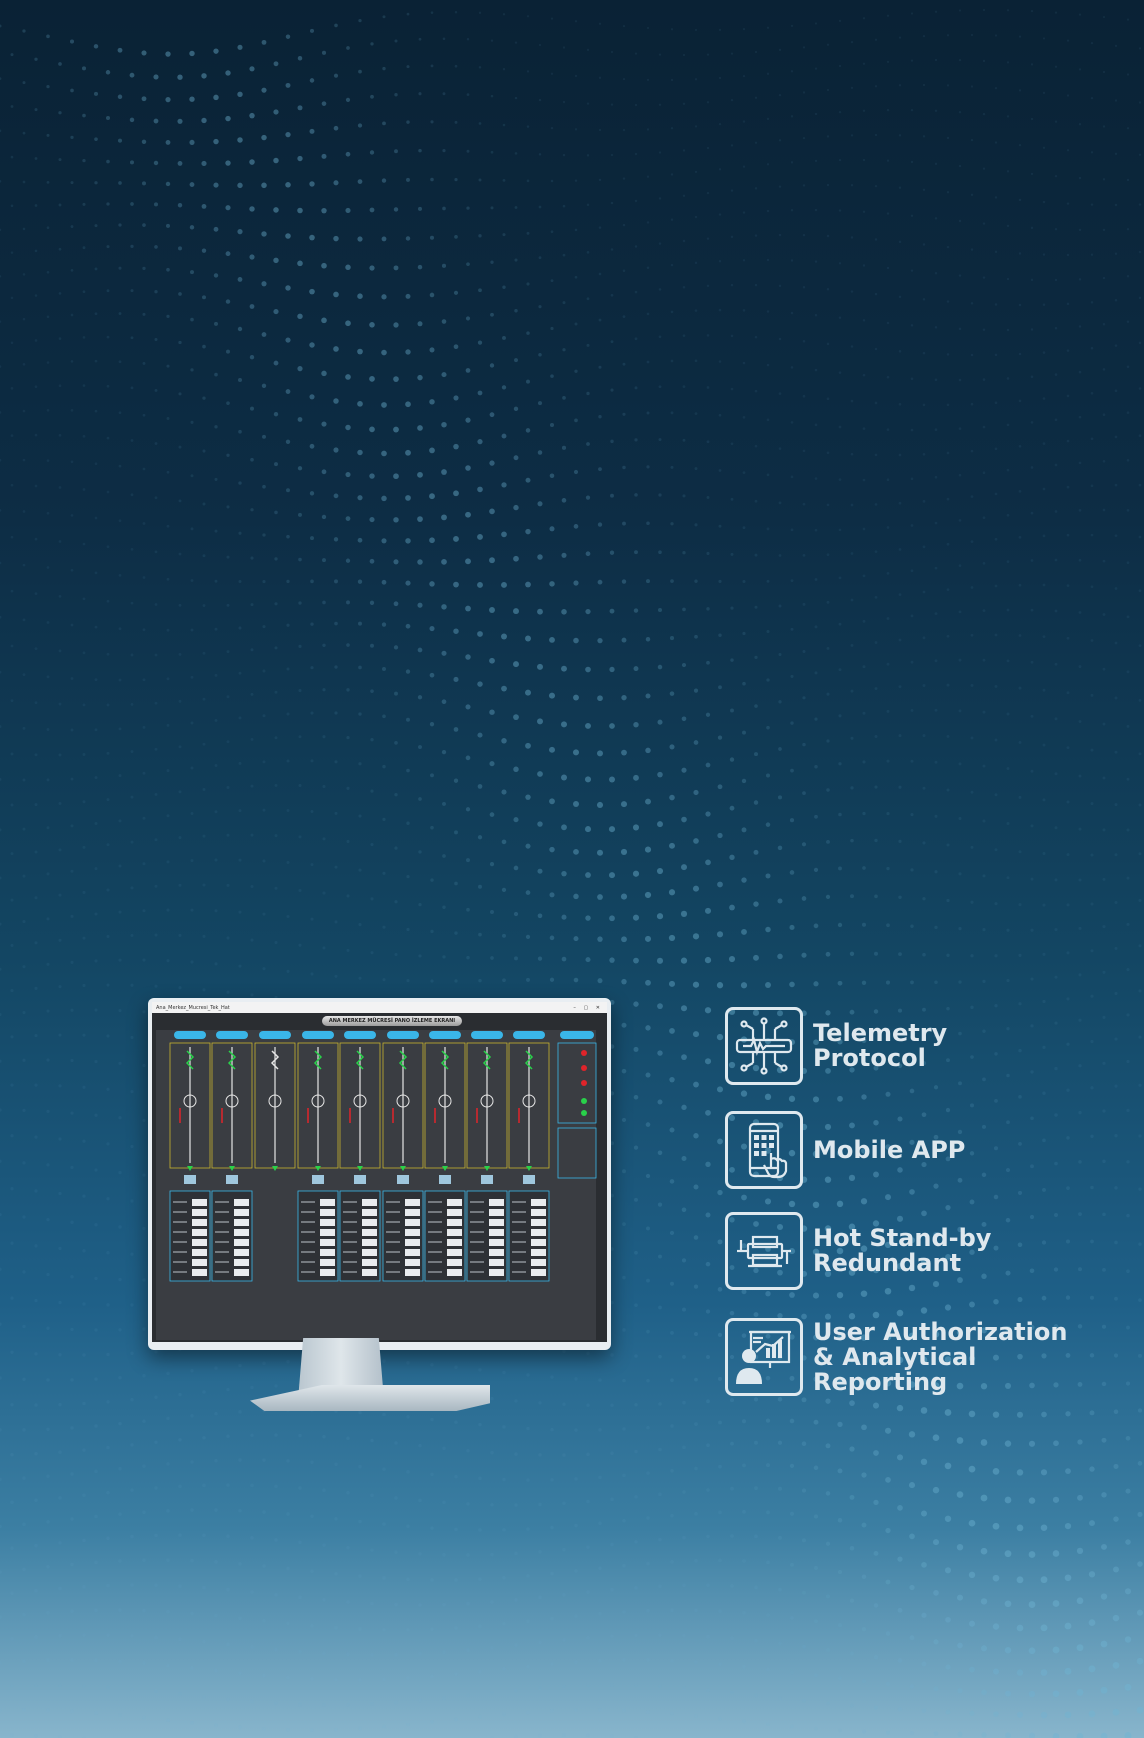  Describe the element at coordinates (577, 1035) in the screenshot. I see `status-header-button` at that location.